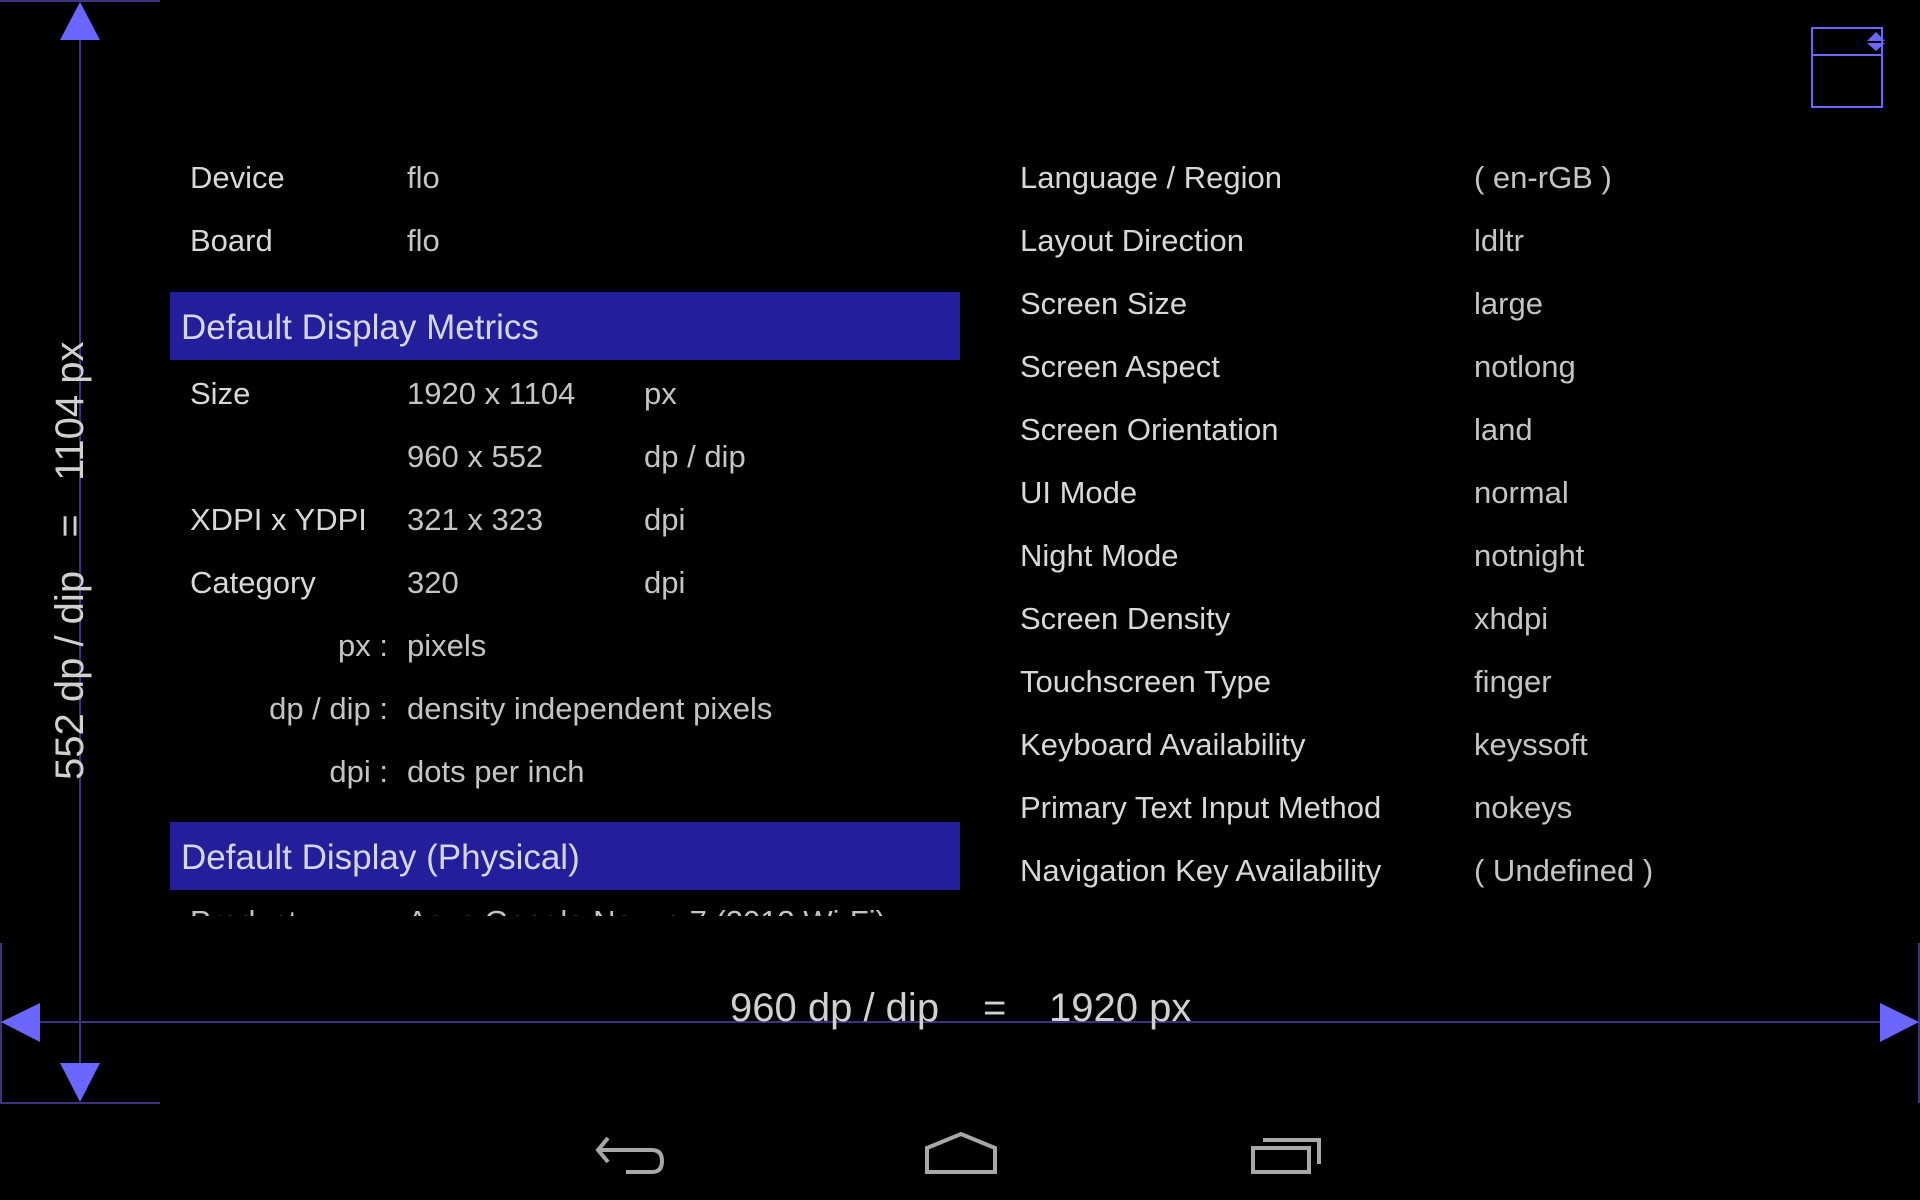 This screenshot has height=1200, width=1920. Describe the element at coordinates (1508, 303) in the screenshot. I see `config-value: large` at that location.